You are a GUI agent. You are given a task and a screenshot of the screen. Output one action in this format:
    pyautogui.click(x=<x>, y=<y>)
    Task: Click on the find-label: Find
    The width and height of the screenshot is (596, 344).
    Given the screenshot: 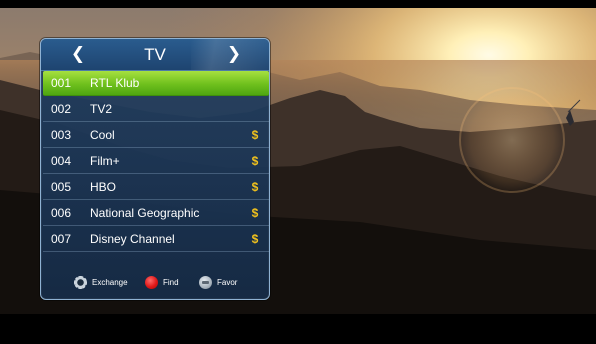 What is the action you would take?
    pyautogui.click(x=171, y=282)
    